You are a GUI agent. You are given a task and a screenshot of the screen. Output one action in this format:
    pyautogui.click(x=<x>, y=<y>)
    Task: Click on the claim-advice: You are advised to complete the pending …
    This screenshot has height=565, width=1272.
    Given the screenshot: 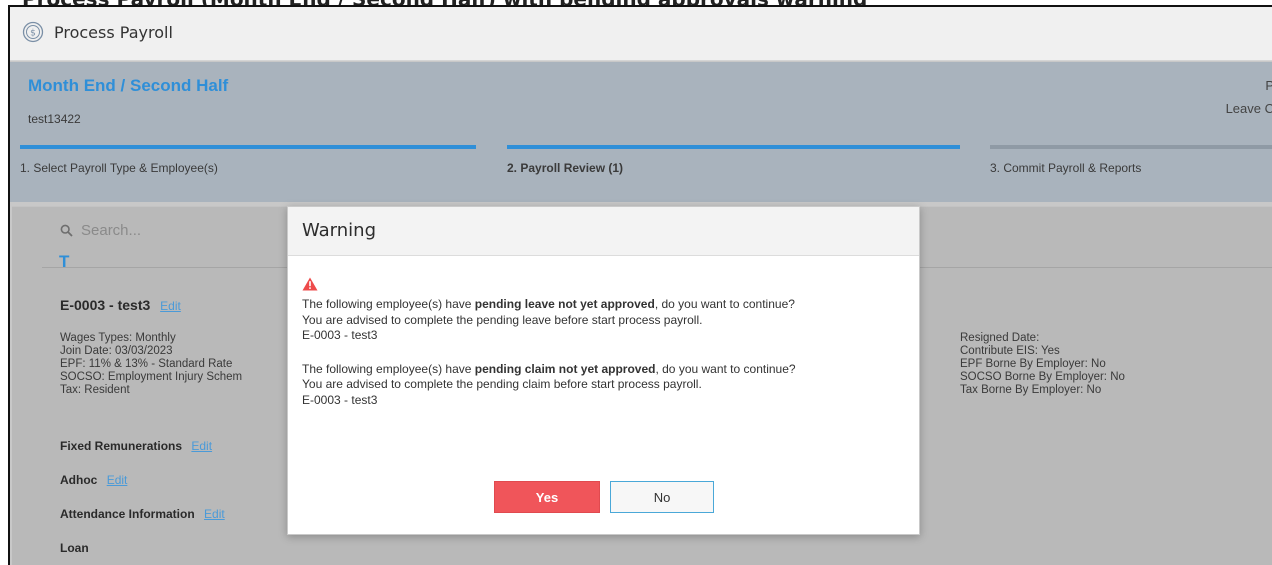 What is the action you would take?
    pyautogui.click(x=502, y=384)
    